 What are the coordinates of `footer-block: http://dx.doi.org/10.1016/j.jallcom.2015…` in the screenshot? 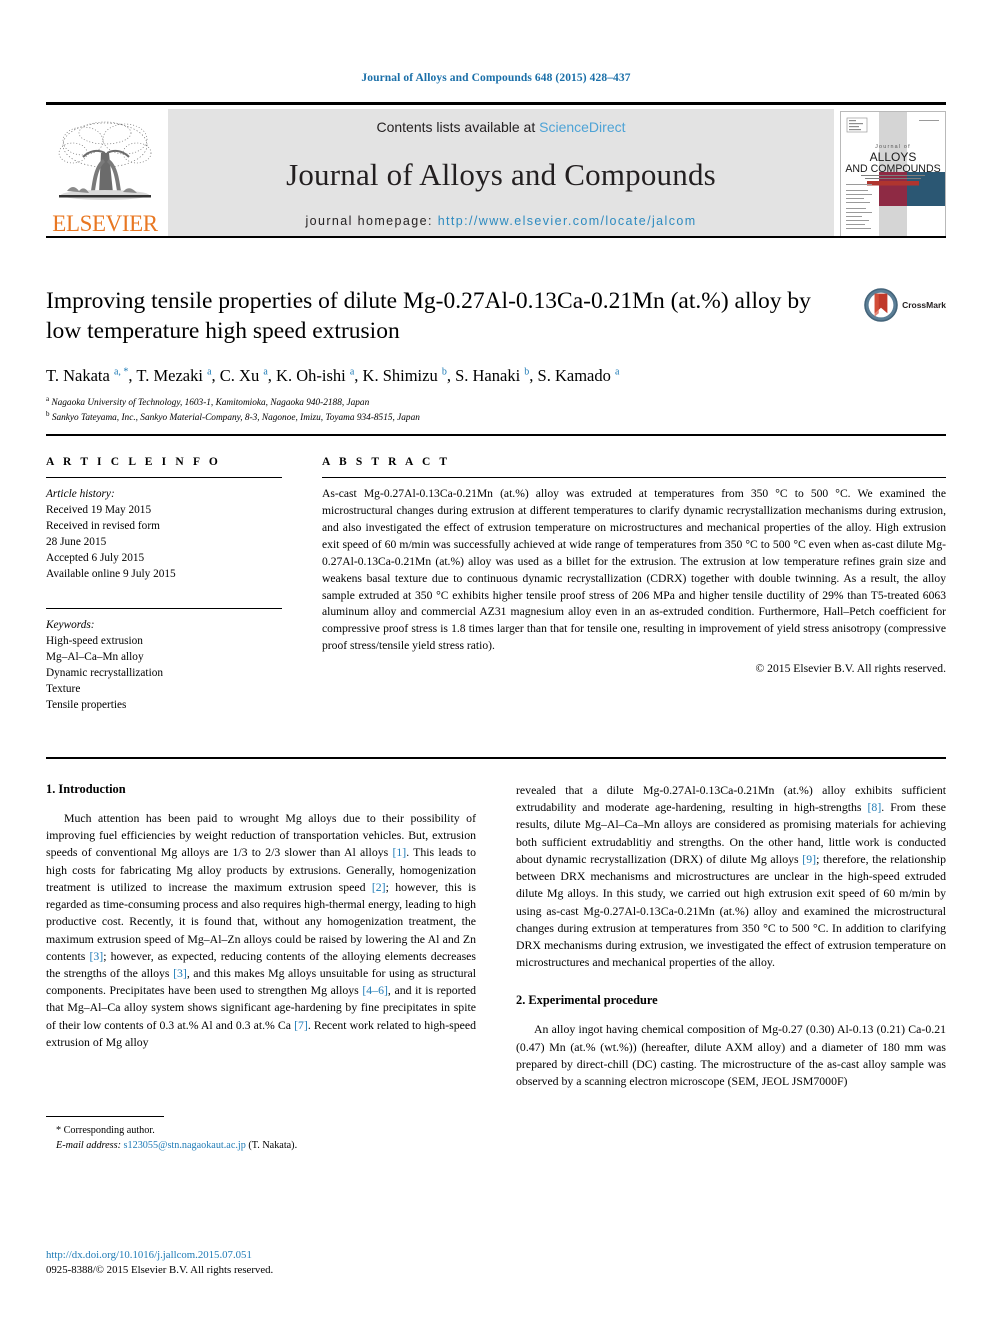 It's located at (261, 1263).